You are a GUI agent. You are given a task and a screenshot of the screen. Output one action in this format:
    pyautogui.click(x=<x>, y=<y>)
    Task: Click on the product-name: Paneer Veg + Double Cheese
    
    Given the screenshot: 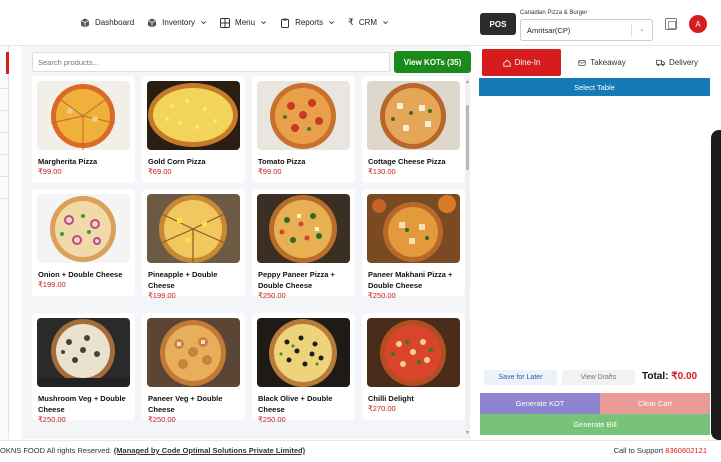 What is the action you would take?
    pyautogui.click(x=185, y=404)
    